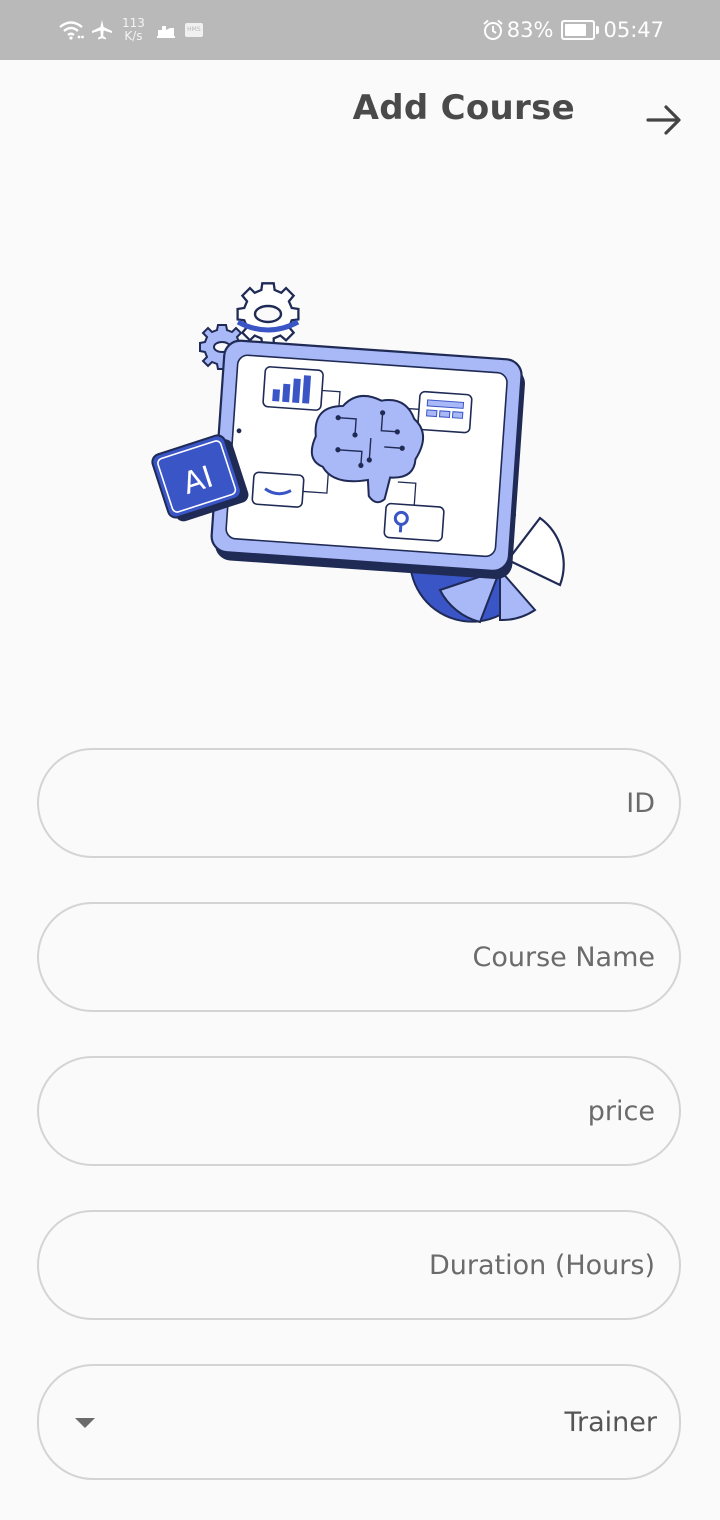 This screenshot has height=1520, width=720. I want to click on battery-fill, so click(576, 30).